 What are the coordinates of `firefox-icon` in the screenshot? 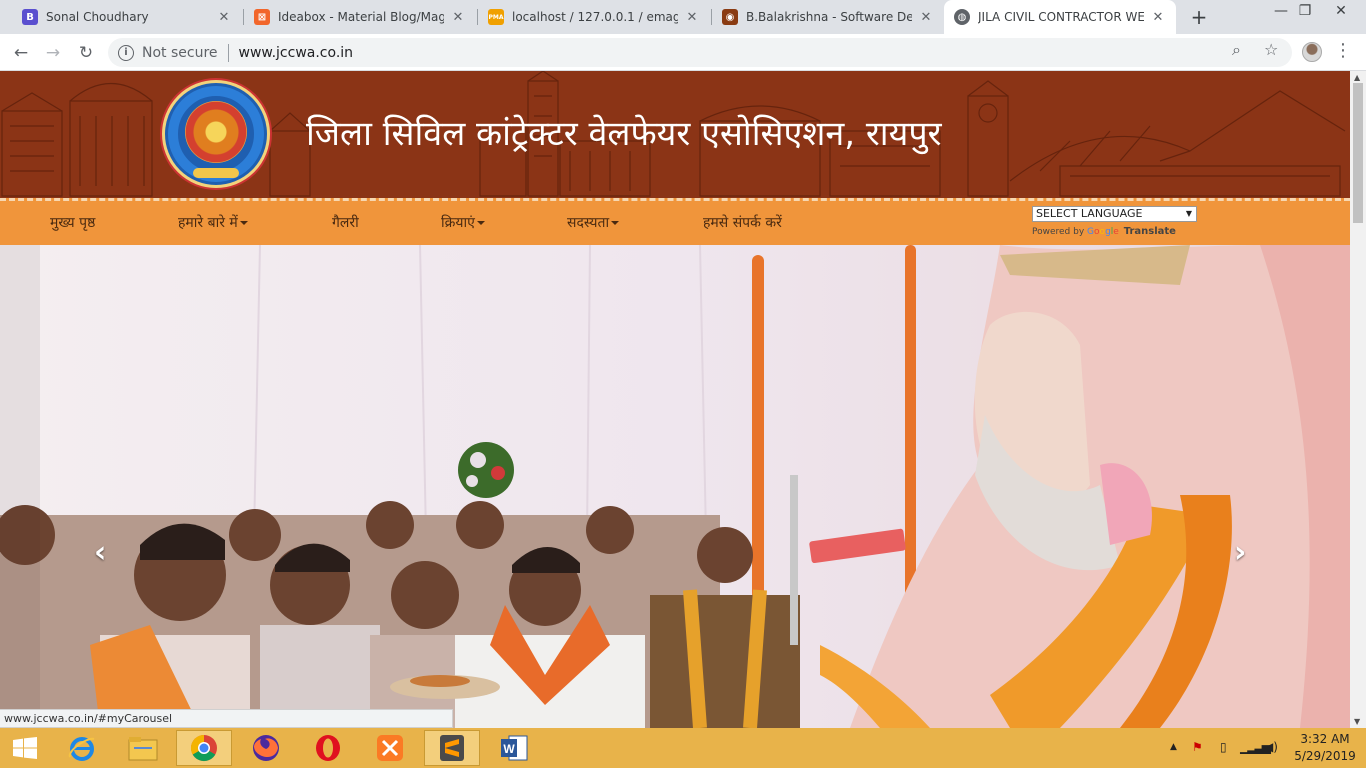 It's located at (266, 748).